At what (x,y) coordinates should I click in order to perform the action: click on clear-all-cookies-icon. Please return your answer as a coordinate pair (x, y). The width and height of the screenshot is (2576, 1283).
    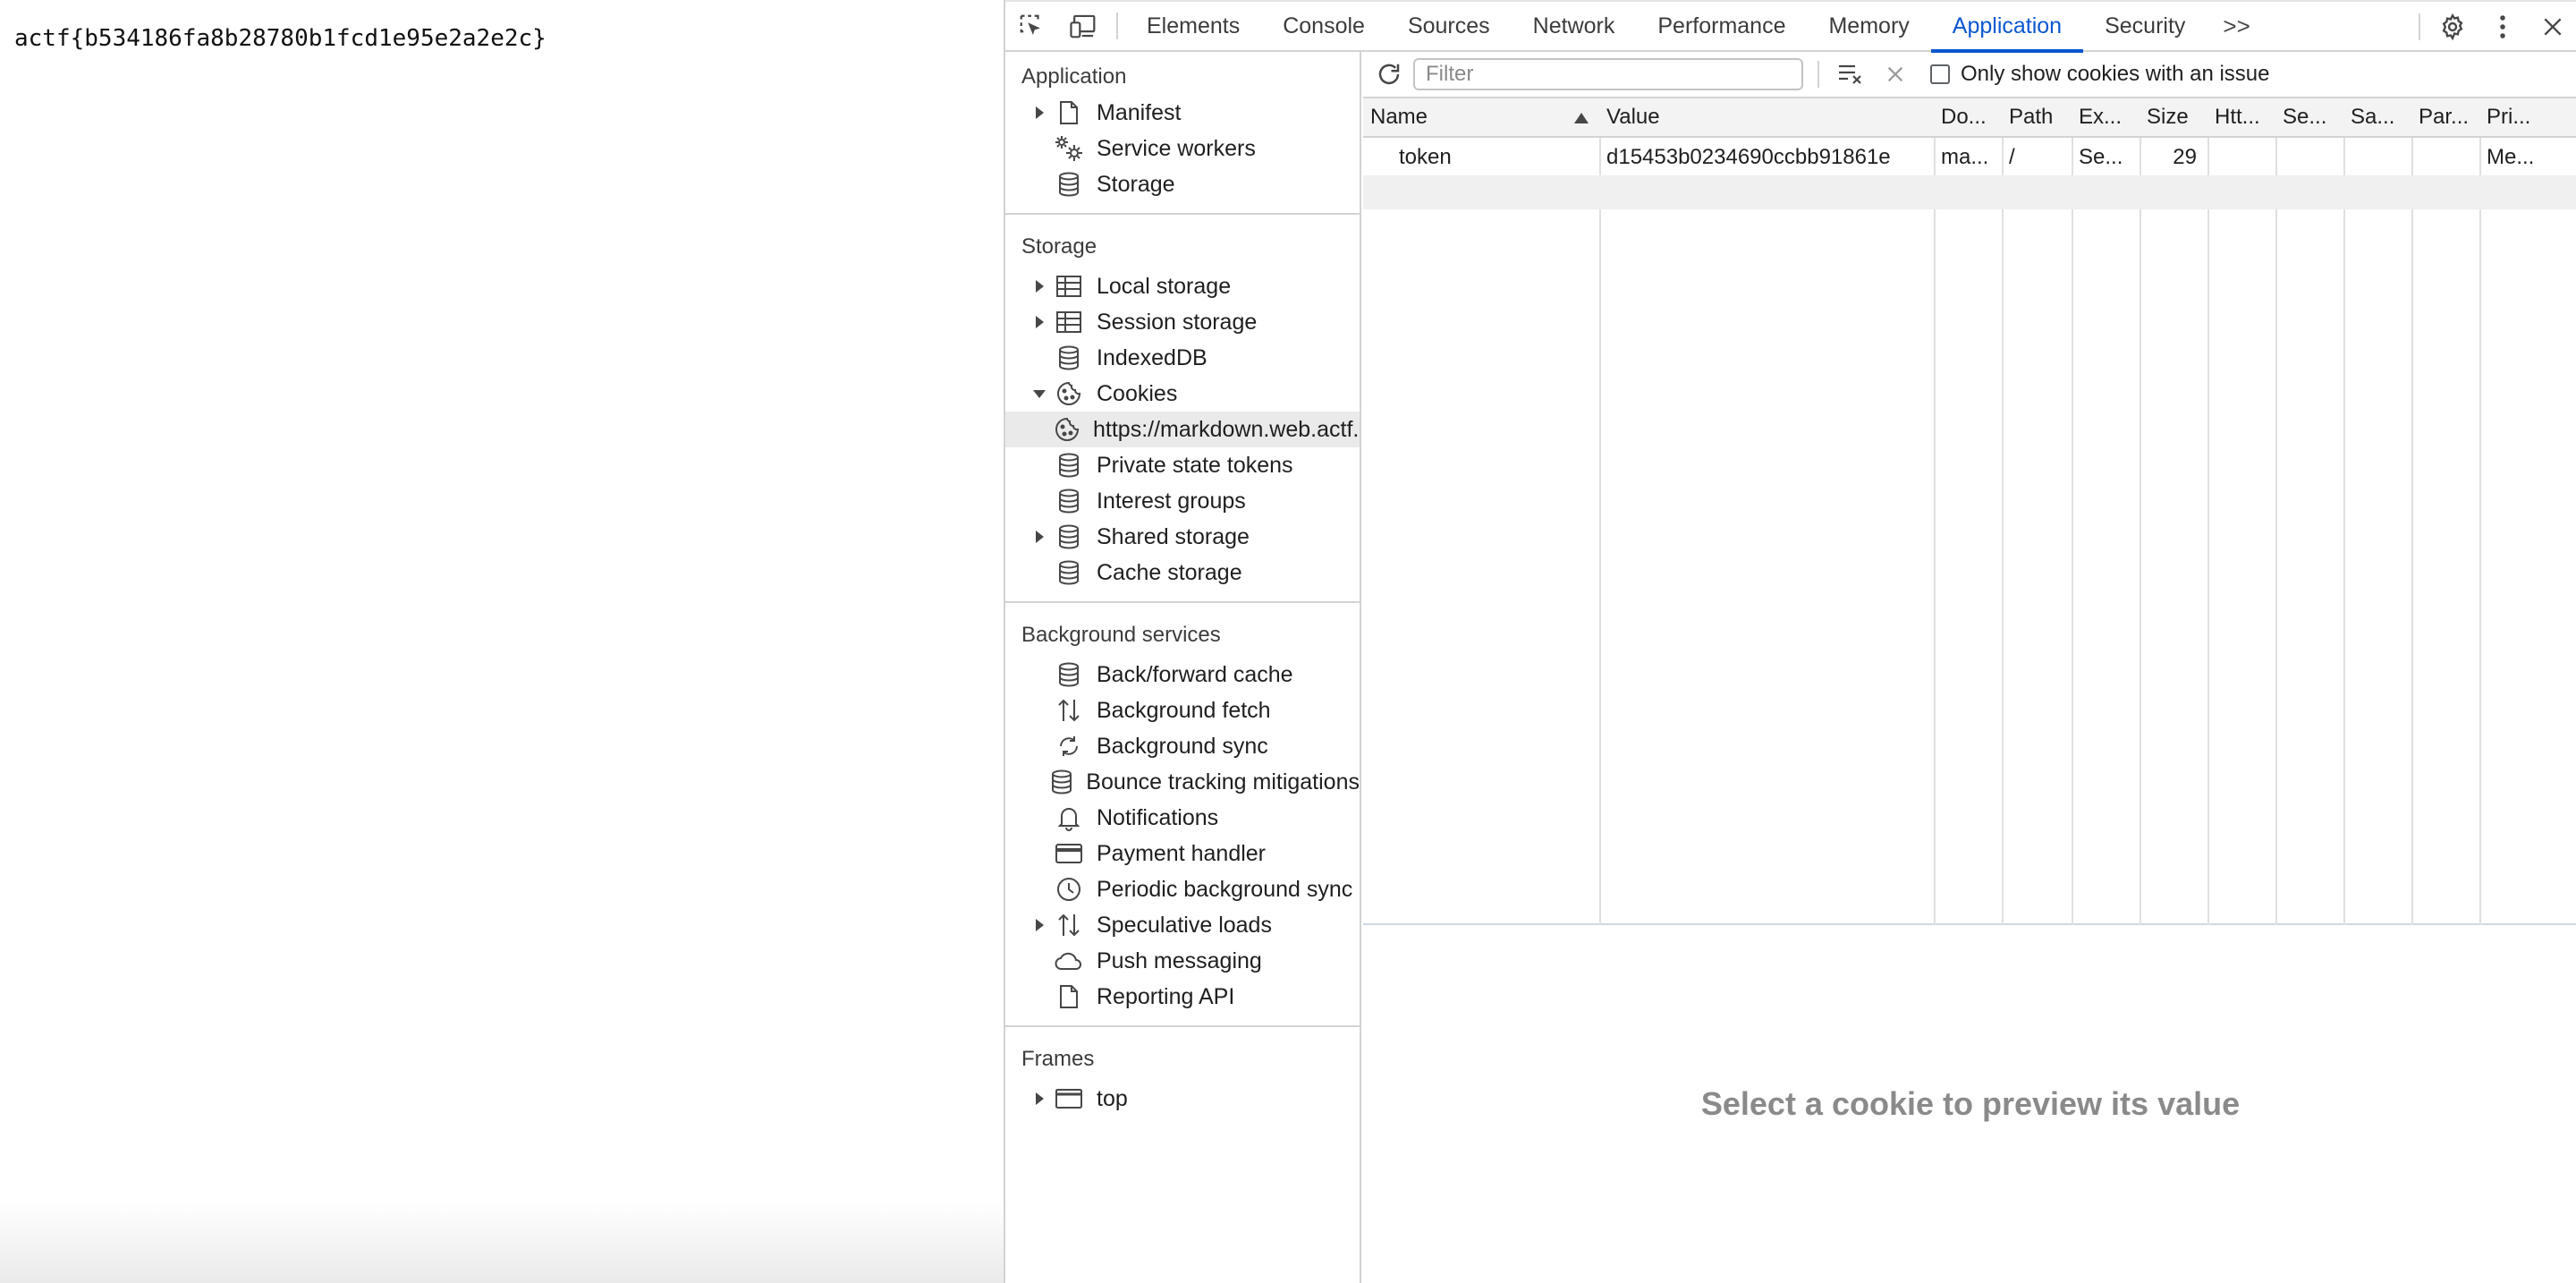
    Looking at the image, I should click on (1850, 74).